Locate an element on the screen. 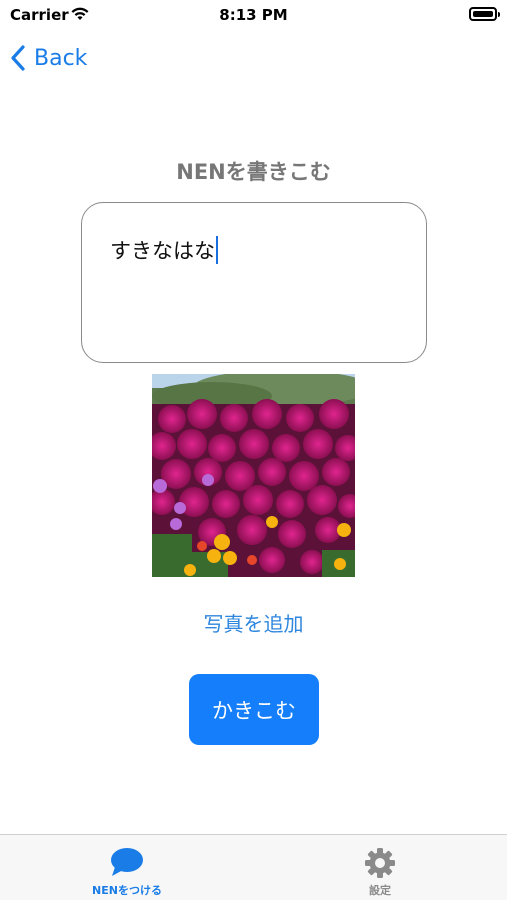 Image resolution: width=507 pixels, height=901 pixels. gear-icon is located at coordinates (380, 863).